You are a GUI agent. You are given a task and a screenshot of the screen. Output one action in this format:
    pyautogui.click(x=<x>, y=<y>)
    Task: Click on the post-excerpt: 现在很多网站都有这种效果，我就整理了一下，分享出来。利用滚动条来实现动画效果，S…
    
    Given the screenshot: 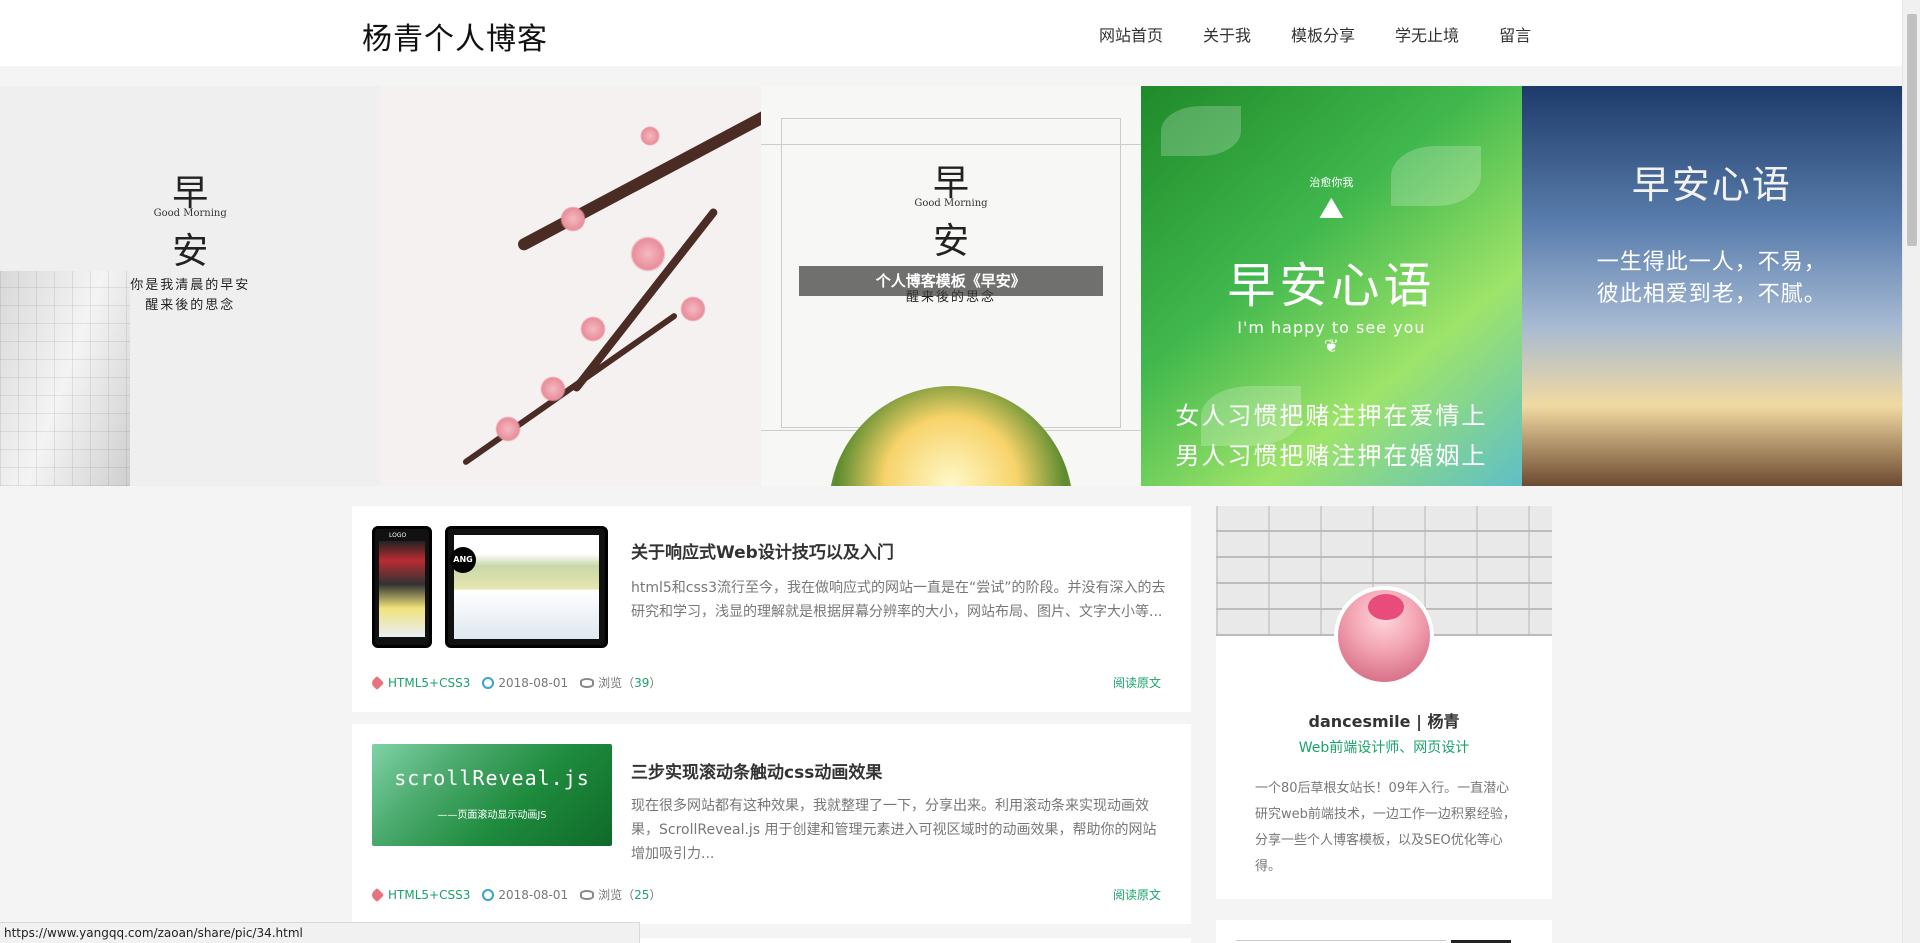 What is the action you would take?
    pyautogui.click(x=894, y=830)
    